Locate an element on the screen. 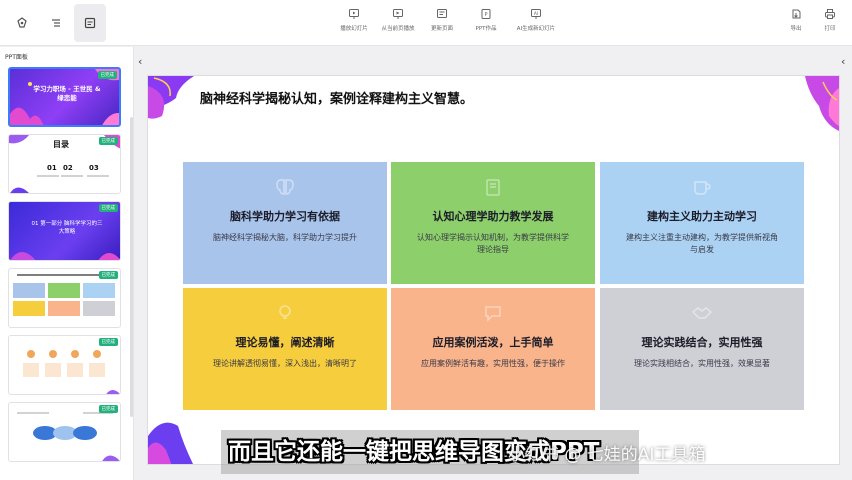 The width and height of the screenshot is (852, 480). thumbnail-1-text: 学习力职场 - 王世民 & 绿恋能 is located at coordinates (67, 93).